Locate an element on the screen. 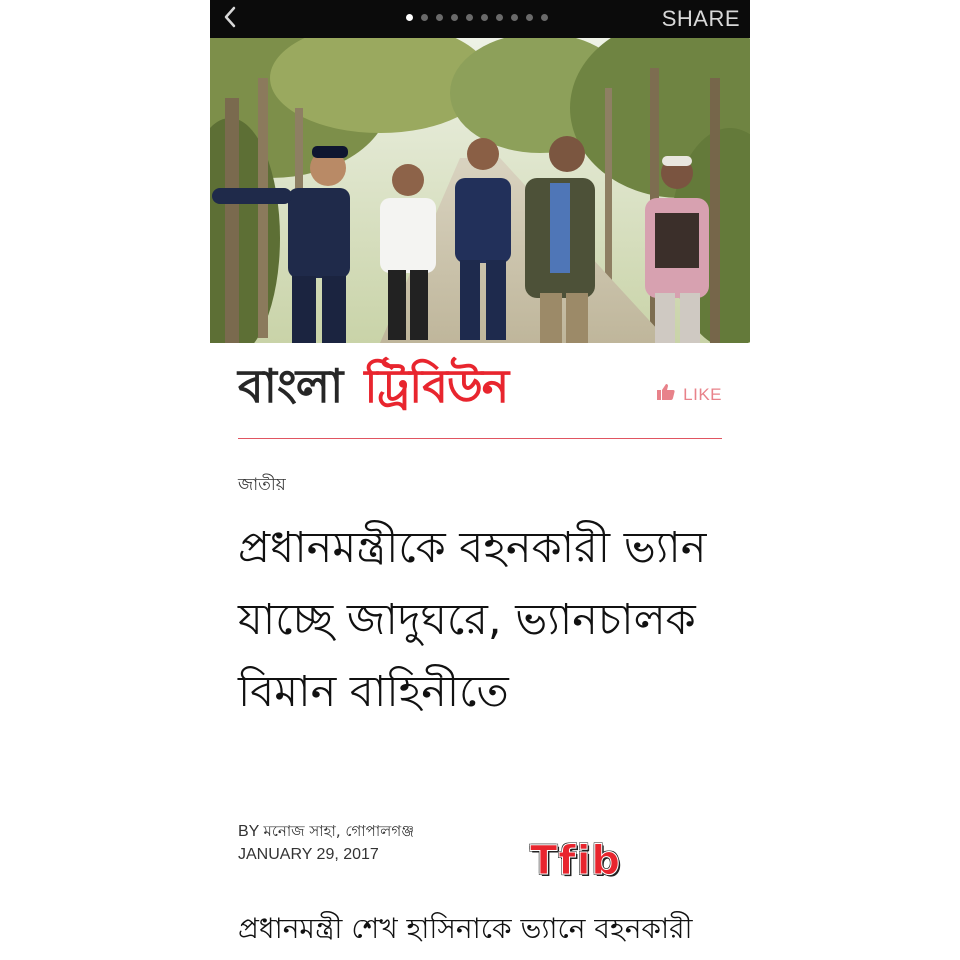 The height and width of the screenshot is (960, 960). like-label: LIKE is located at coordinates (702, 394).